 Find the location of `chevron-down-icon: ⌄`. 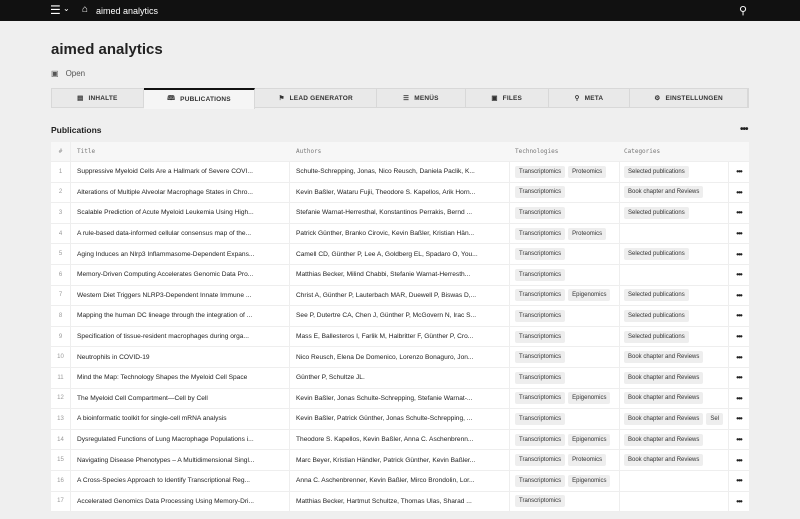

chevron-down-icon: ⌄ is located at coordinates (66, 8).